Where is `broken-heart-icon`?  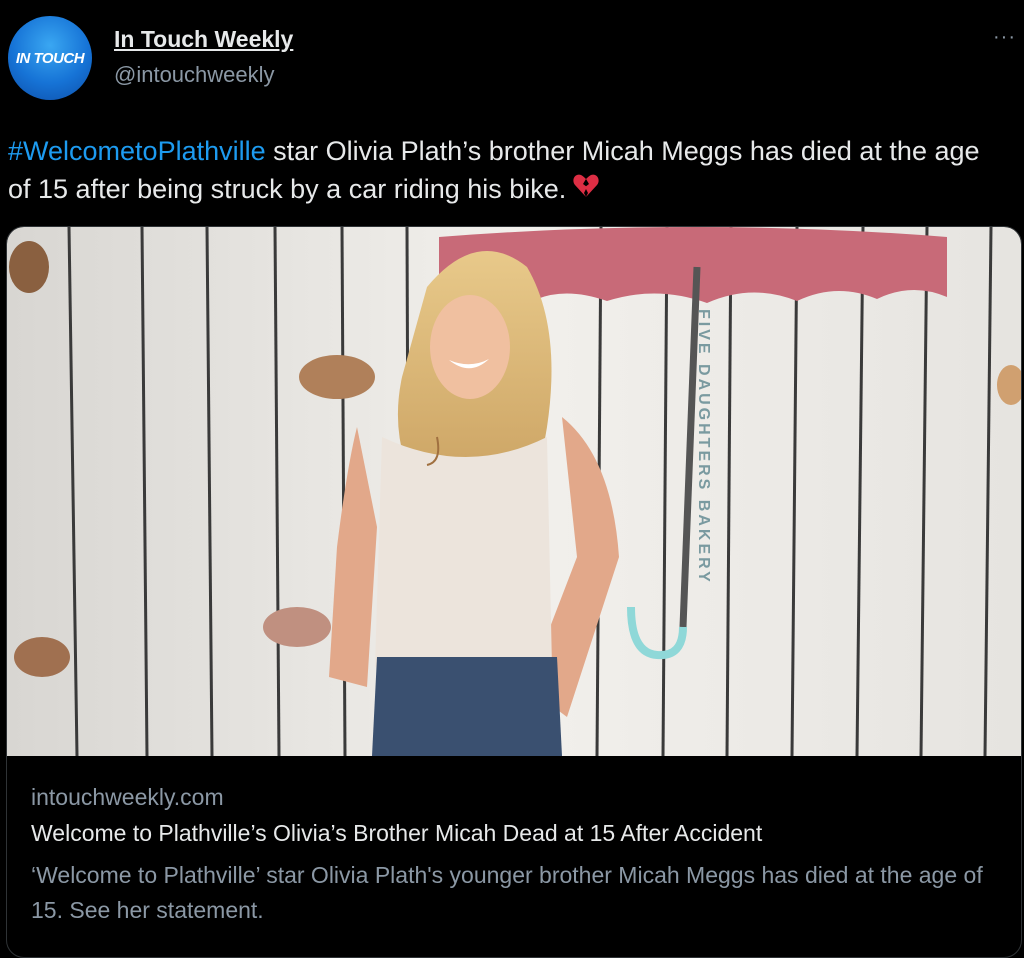 broken-heart-icon is located at coordinates (586, 191).